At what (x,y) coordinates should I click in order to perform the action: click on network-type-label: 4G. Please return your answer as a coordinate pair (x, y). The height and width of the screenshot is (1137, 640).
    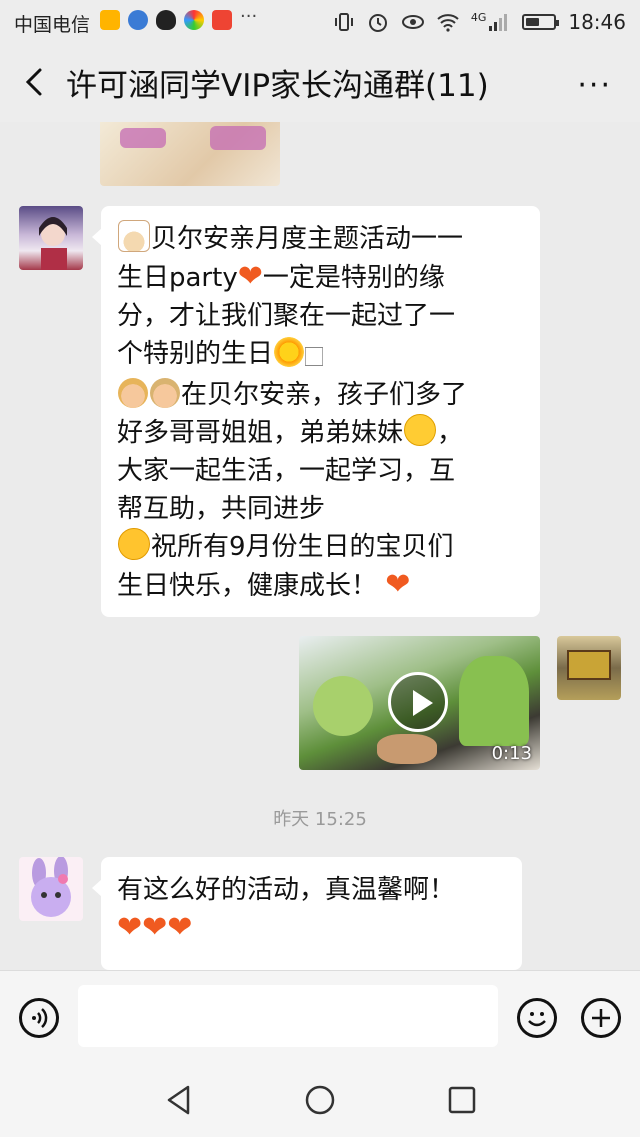
    Looking at the image, I should click on (478, 17).